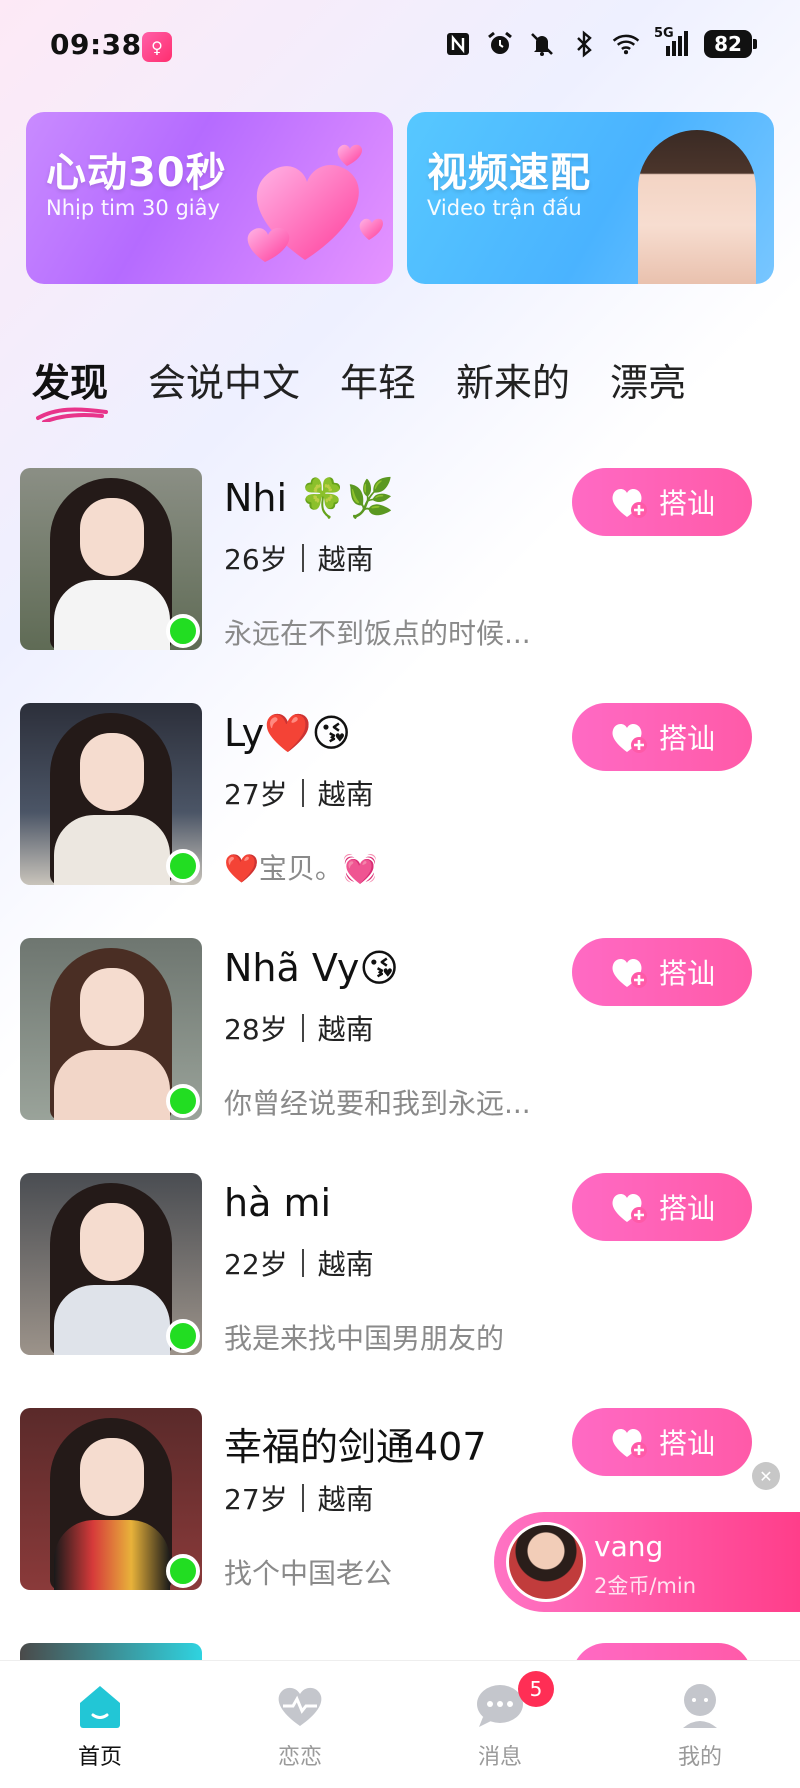 The image size is (800, 1788). What do you see at coordinates (542, 44) in the screenshot?
I see `mute-icon` at bounding box center [542, 44].